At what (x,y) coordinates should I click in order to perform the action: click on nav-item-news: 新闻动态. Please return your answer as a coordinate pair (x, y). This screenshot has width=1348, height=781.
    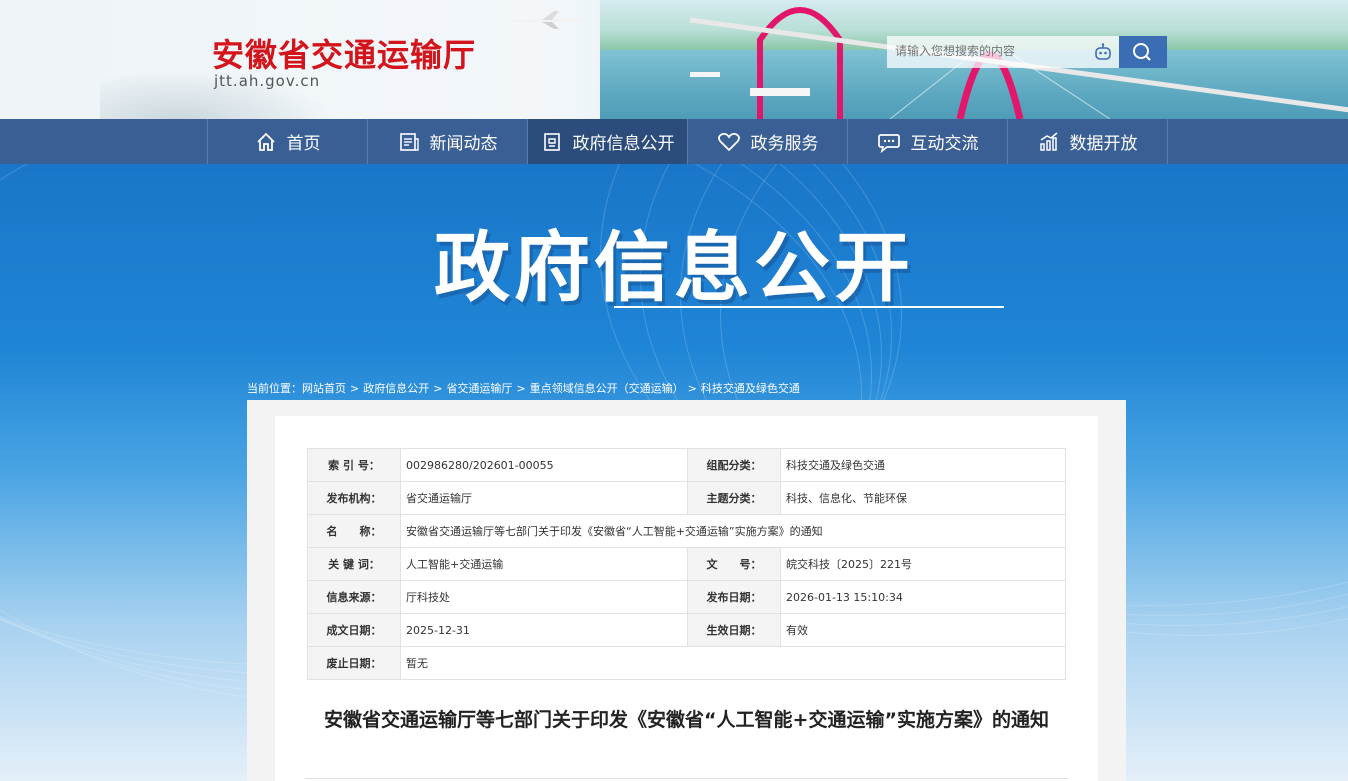
    Looking at the image, I should click on (448, 141).